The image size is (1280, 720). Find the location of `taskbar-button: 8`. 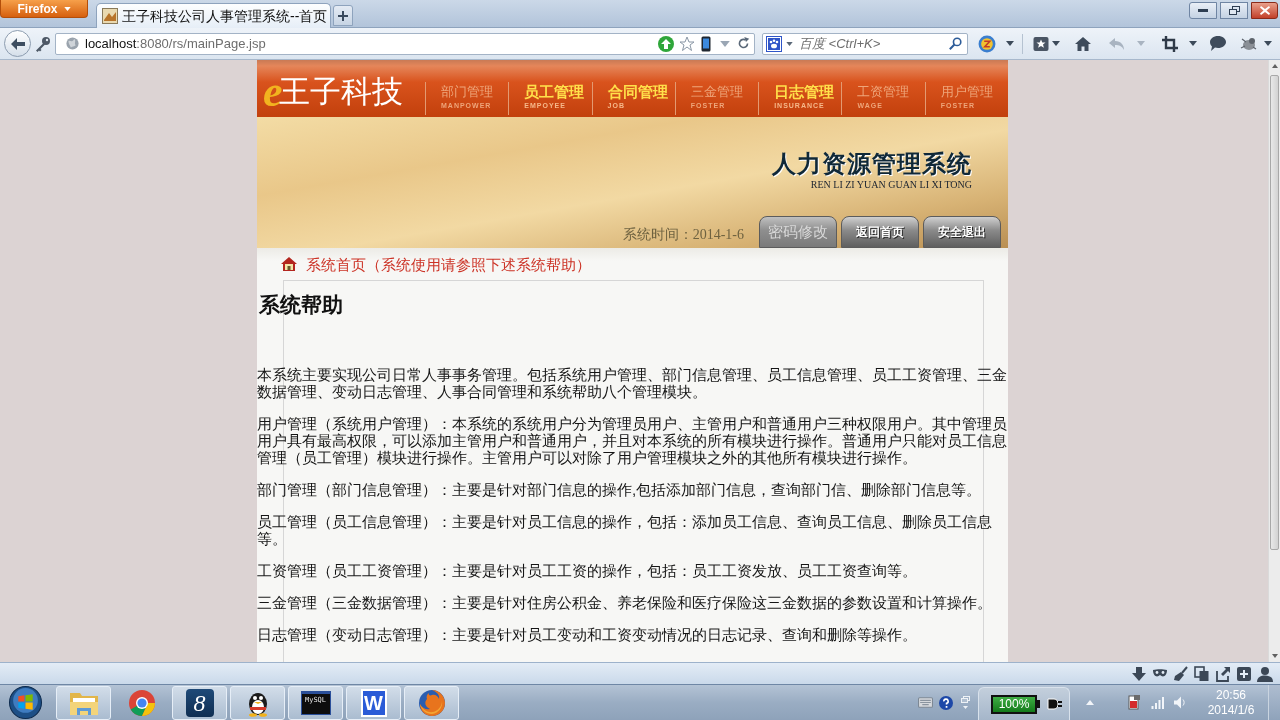

taskbar-button: 8 is located at coordinates (199, 702).